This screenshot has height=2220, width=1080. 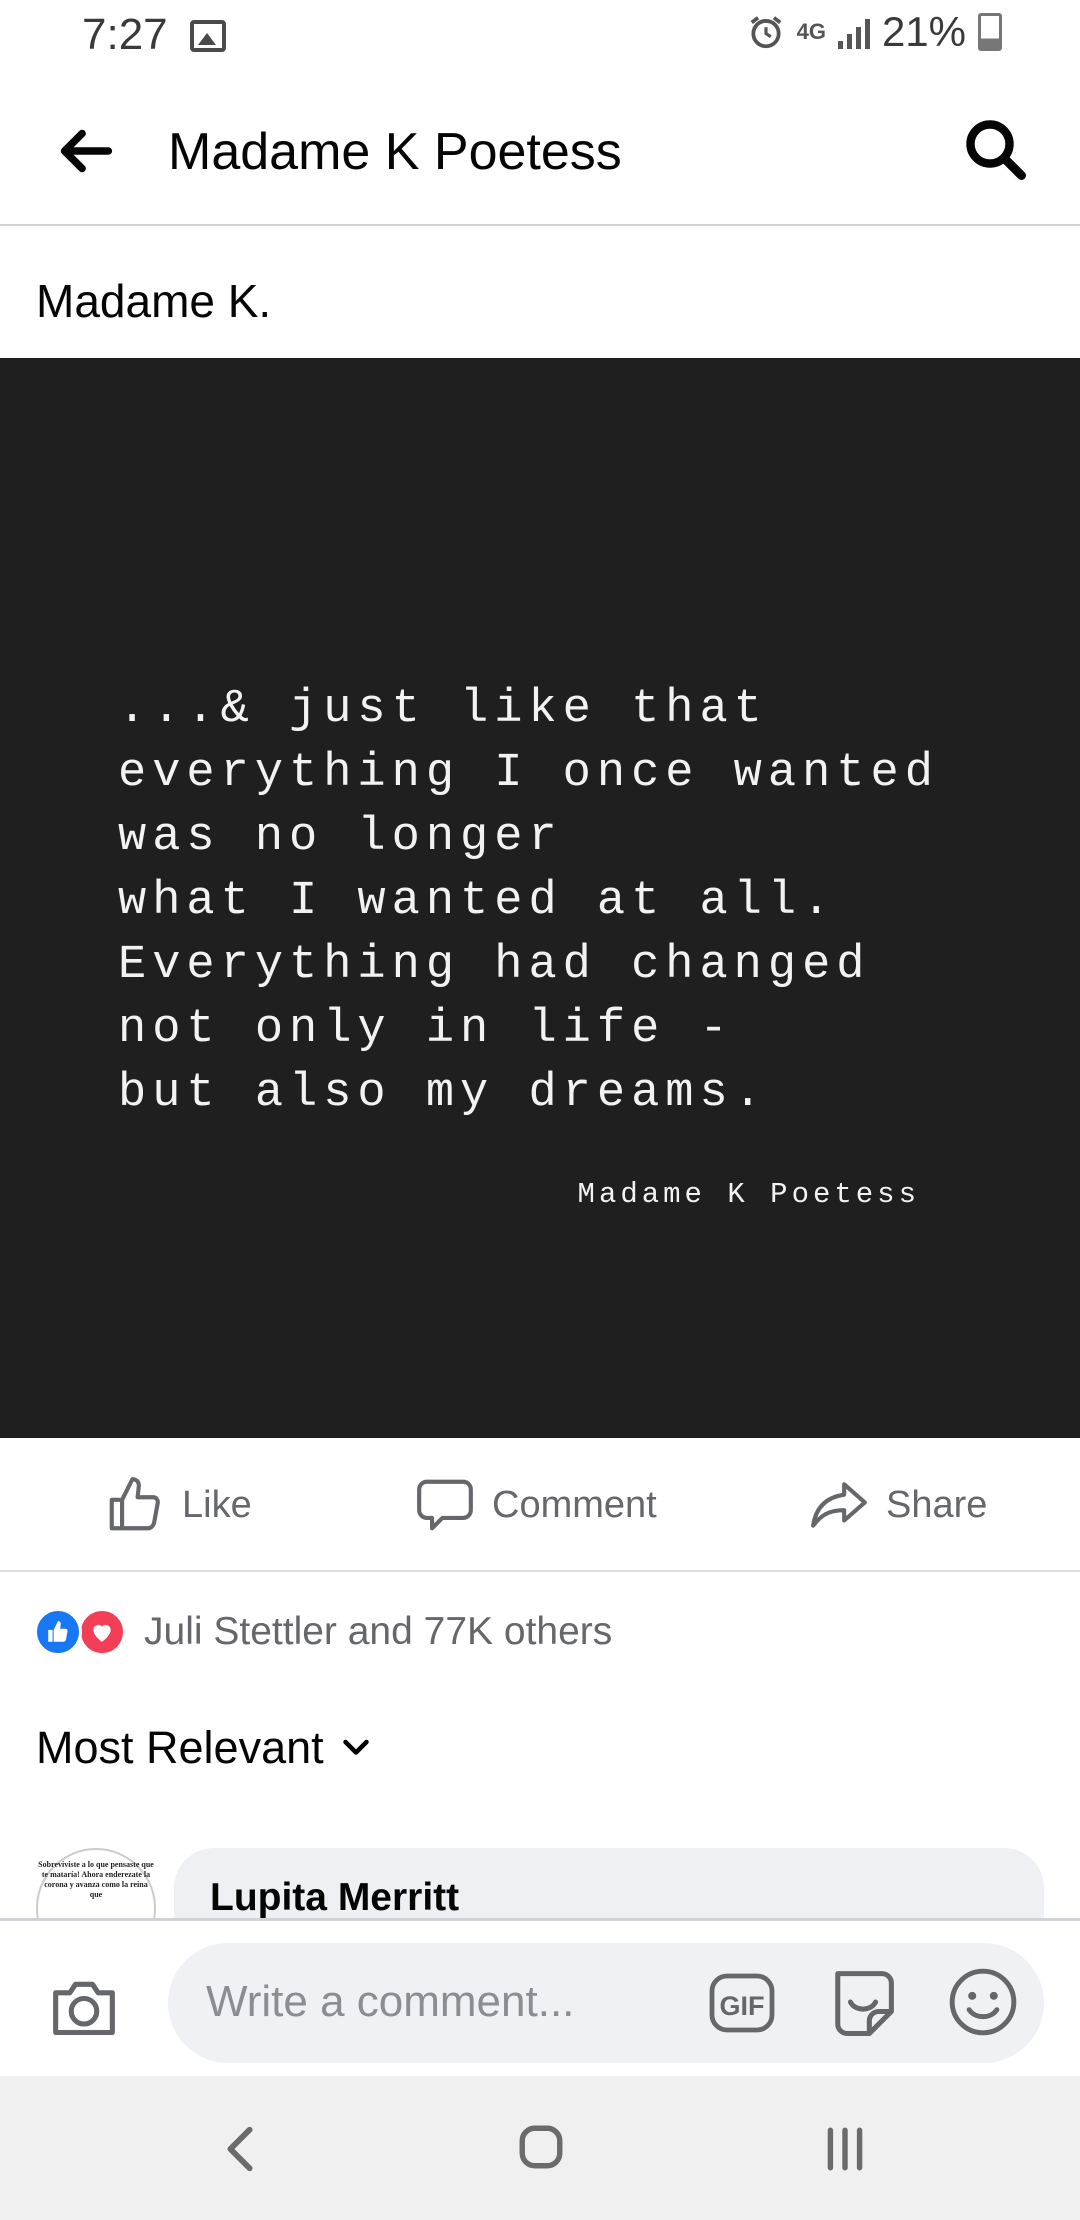 What do you see at coordinates (990, 32) in the screenshot?
I see `battery-icon` at bounding box center [990, 32].